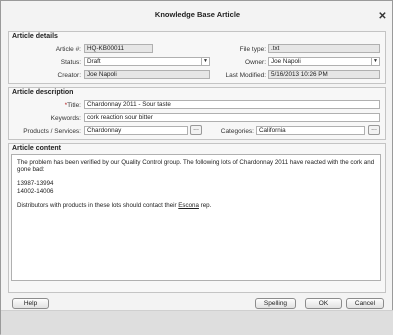  Describe the element at coordinates (324, 61) in the screenshot. I see `owner-select: Joe Napoli ▼` at that location.